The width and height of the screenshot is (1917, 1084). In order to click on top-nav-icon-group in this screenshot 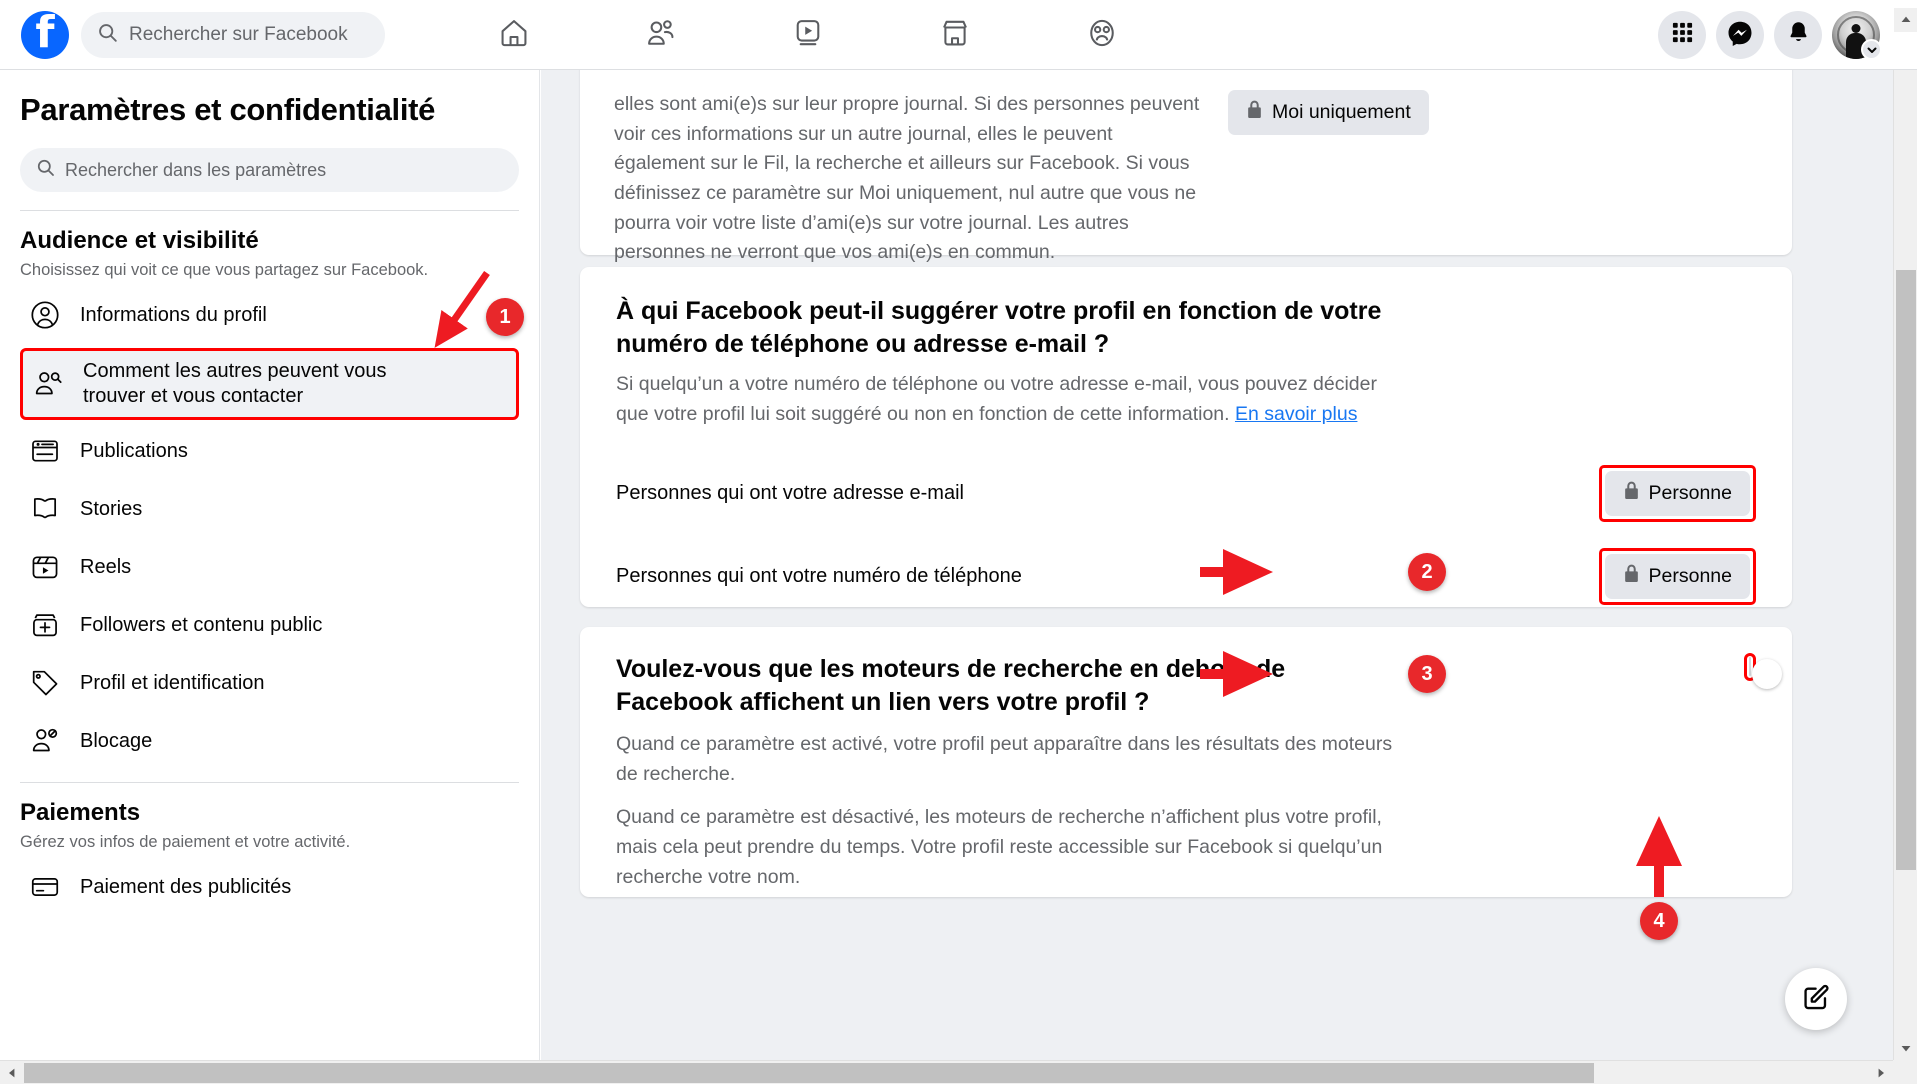, I will do `click(807, 35)`.